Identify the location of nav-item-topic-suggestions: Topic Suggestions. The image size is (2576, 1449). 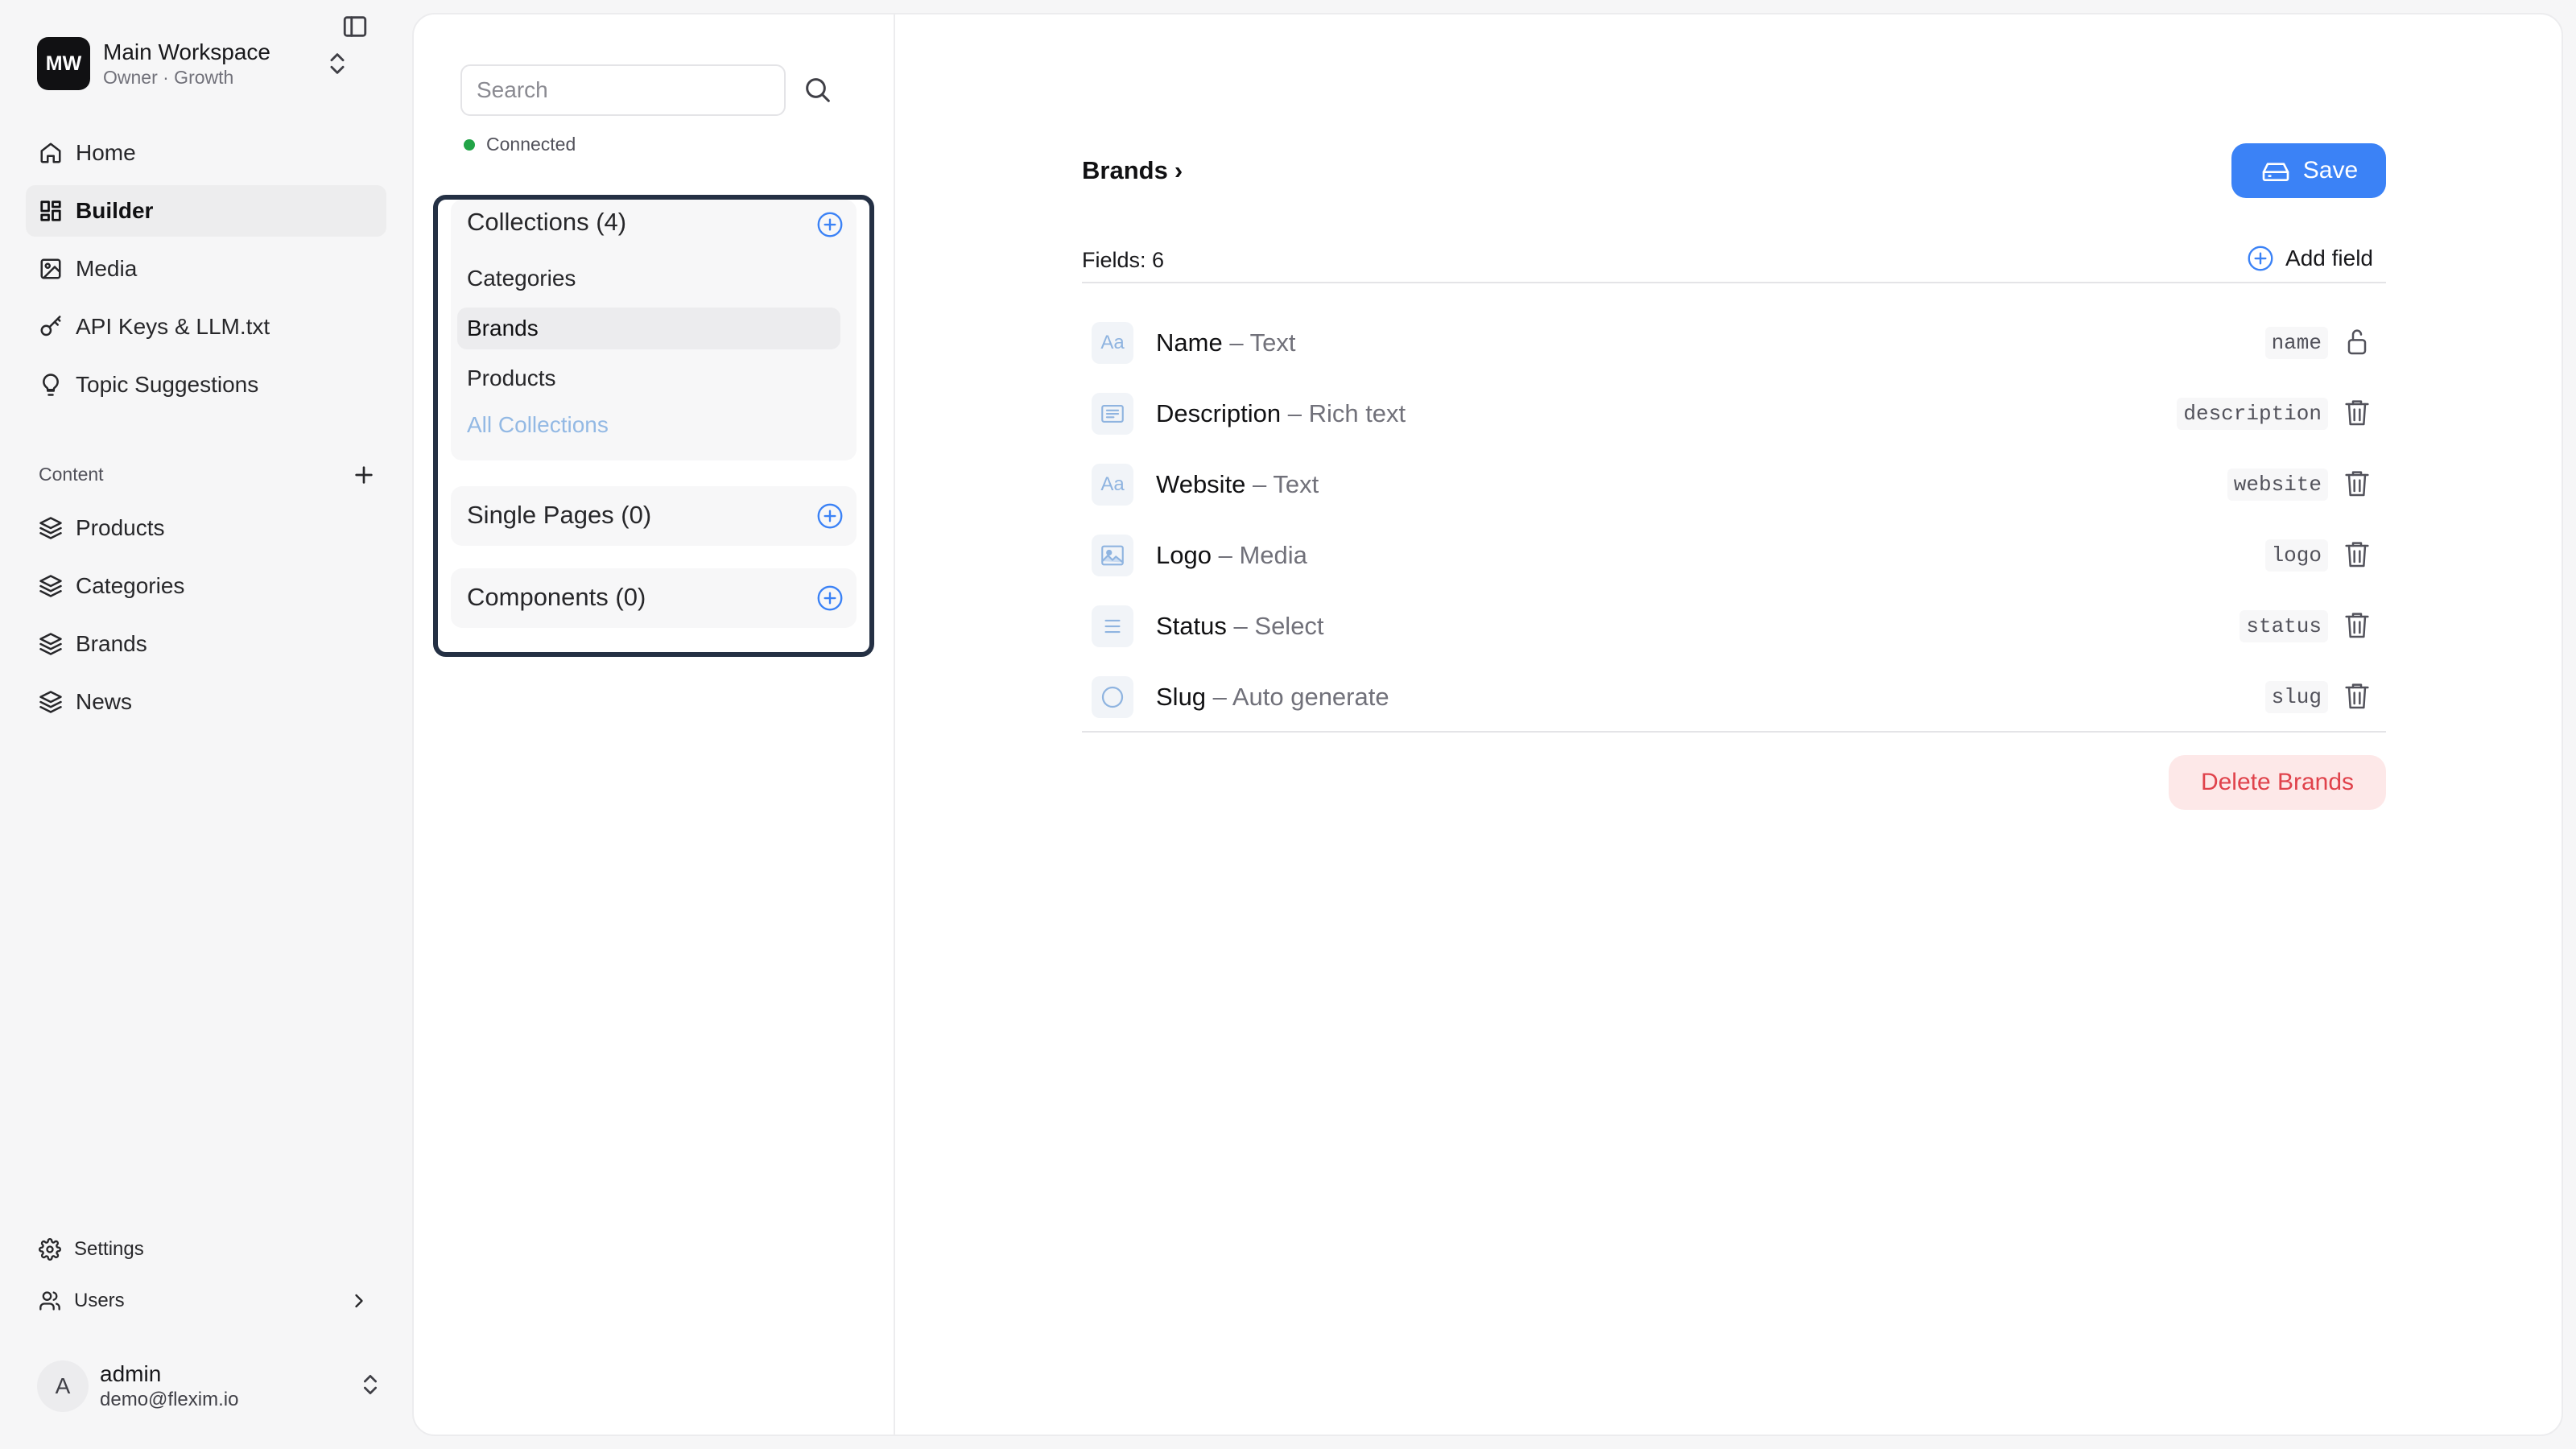
(206, 385).